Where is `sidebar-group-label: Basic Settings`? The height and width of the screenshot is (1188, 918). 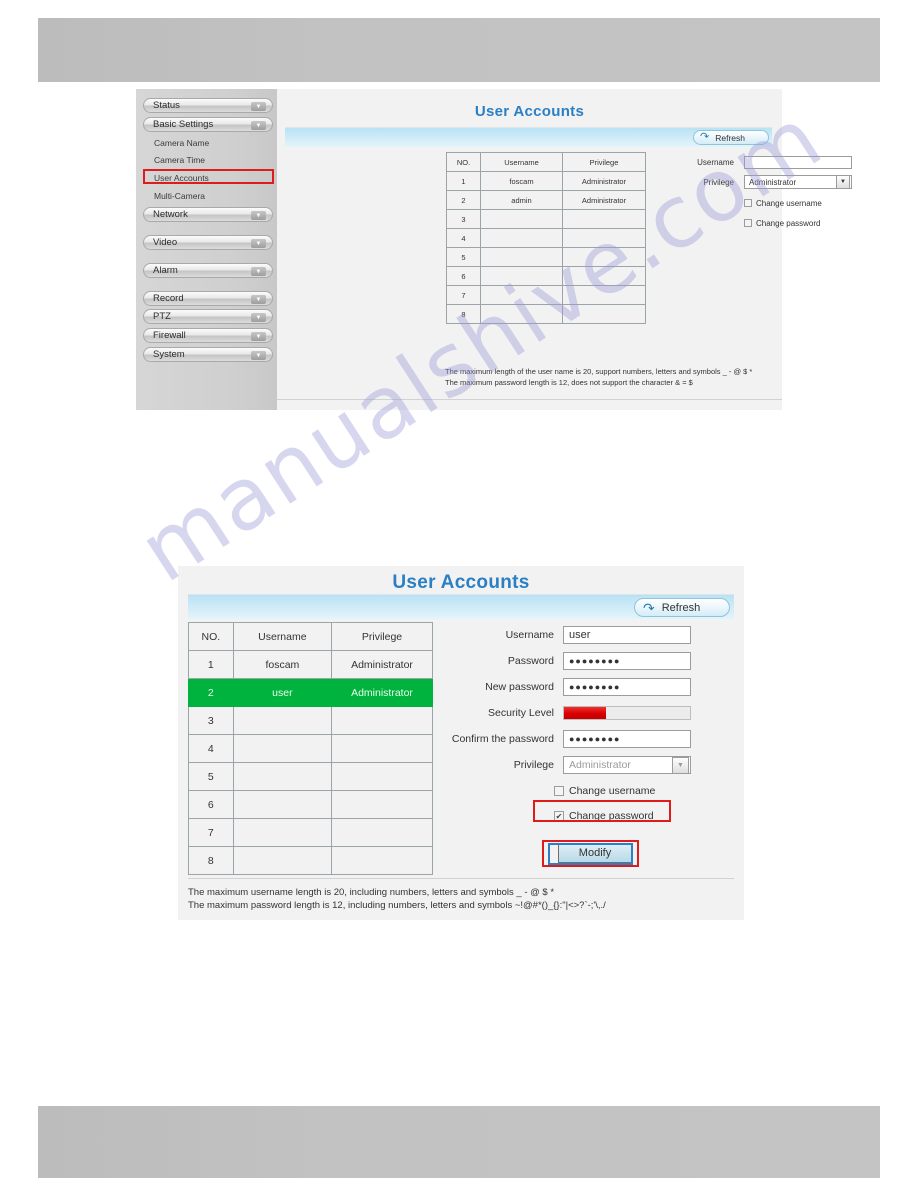
sidebar-group-label: Basic Settings is located at coordinates (183, 124).